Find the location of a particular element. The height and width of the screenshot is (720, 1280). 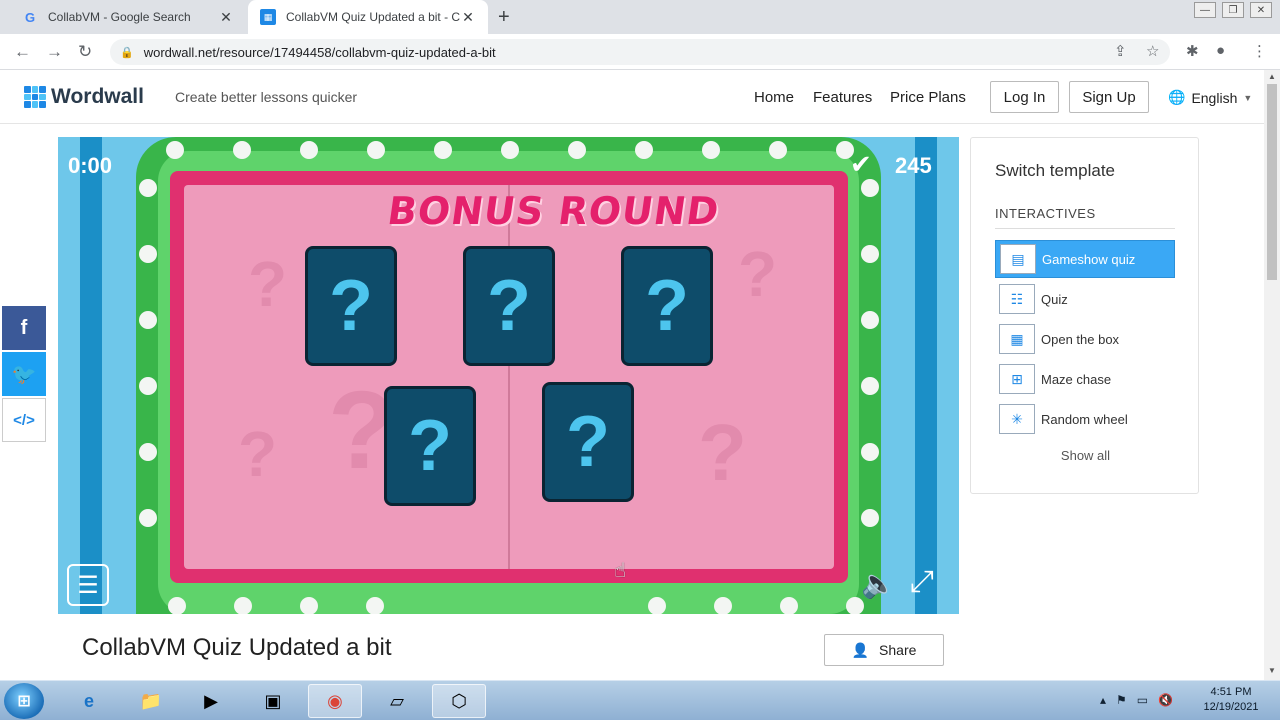

tray-expand-icon: ▴ is located at coordinates (1103, 700).